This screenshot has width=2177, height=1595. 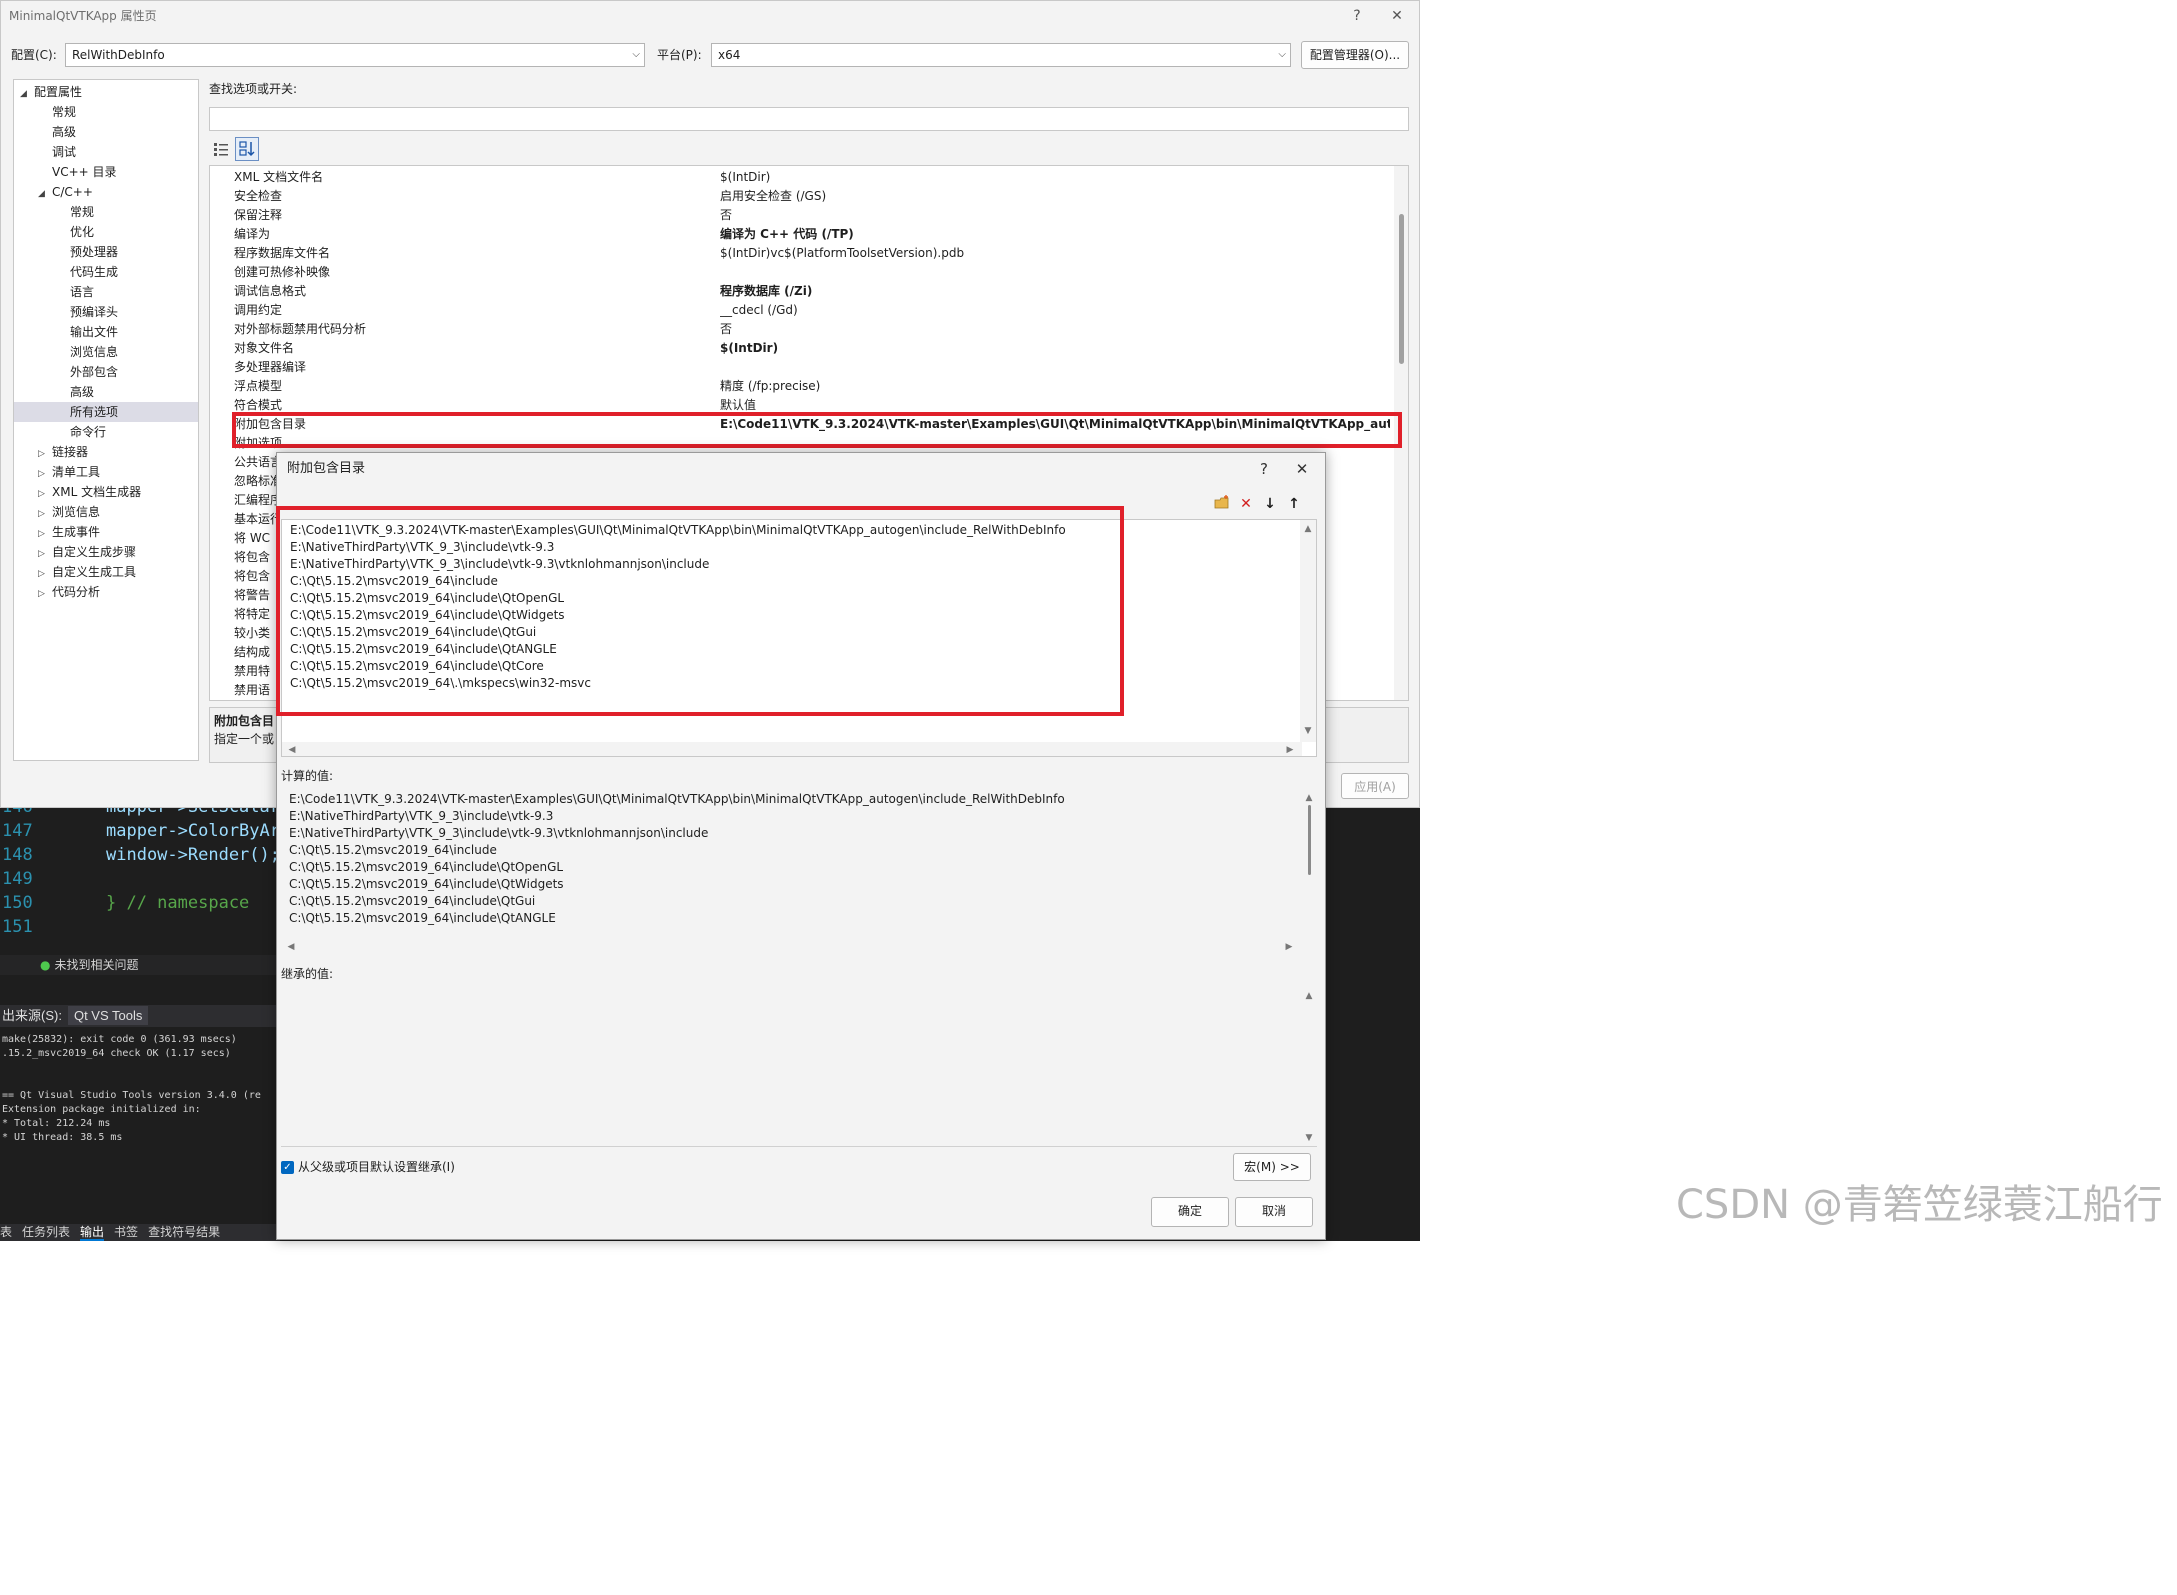 I want to click on calc-vertical-scrollbar: ▲, so click(x=1309, y=864).